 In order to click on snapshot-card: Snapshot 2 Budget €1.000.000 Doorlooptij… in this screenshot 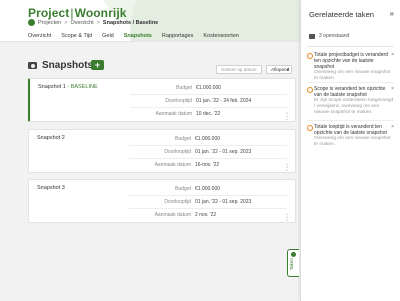, I will do `click(162, 151)`.